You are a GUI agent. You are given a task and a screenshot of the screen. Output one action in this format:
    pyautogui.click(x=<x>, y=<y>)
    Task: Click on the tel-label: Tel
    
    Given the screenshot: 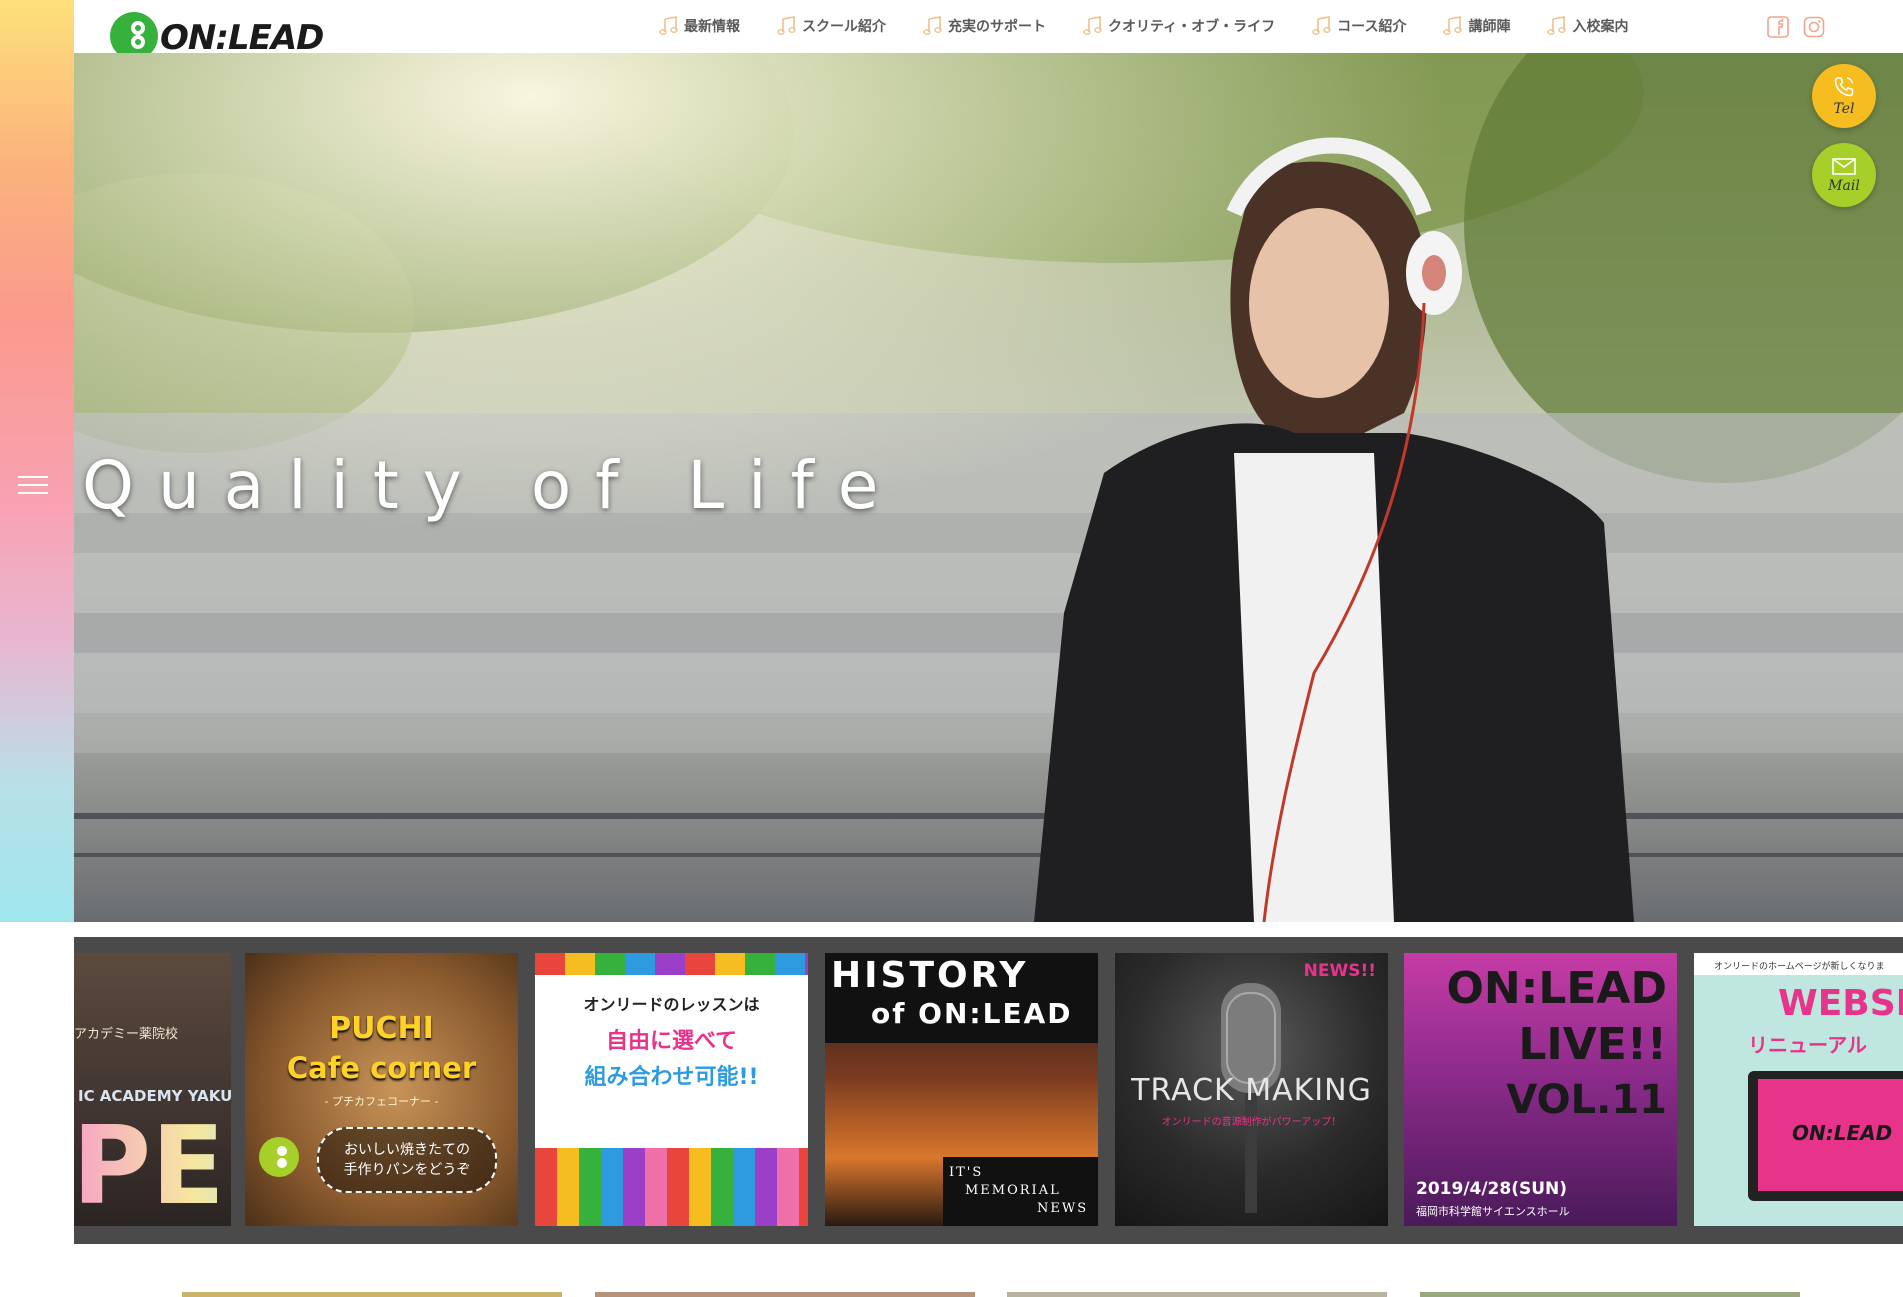 What is the action you would take?
    pyautogui.click(x=1844, y=109)
    